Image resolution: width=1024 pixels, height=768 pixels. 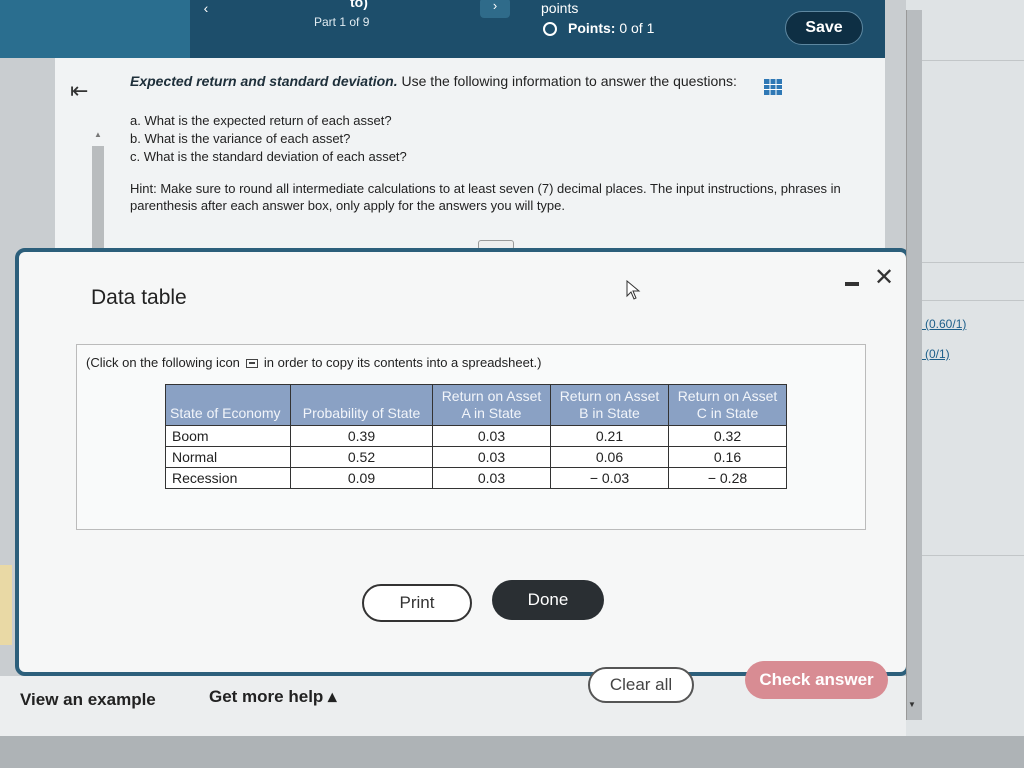 I want to click on save-button: Save, so click(x=824, y=28).